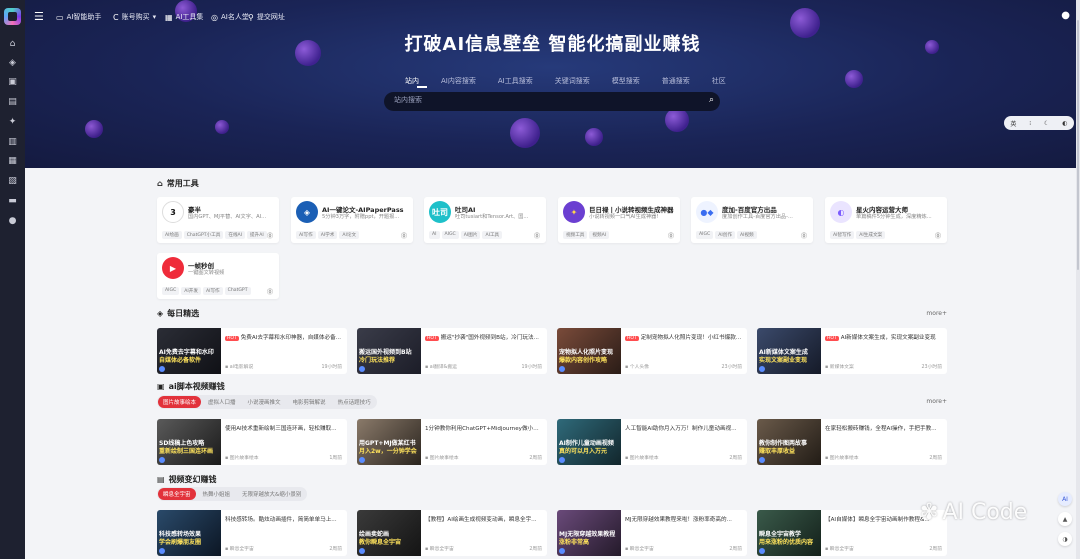 This screenshot has height=559, width=1080. What do you see at coordinates (78, 17) in the screenshot?
I see `nav-item-ai-assistant: ▭ AI智能助手` at bounding box center [78, 17].